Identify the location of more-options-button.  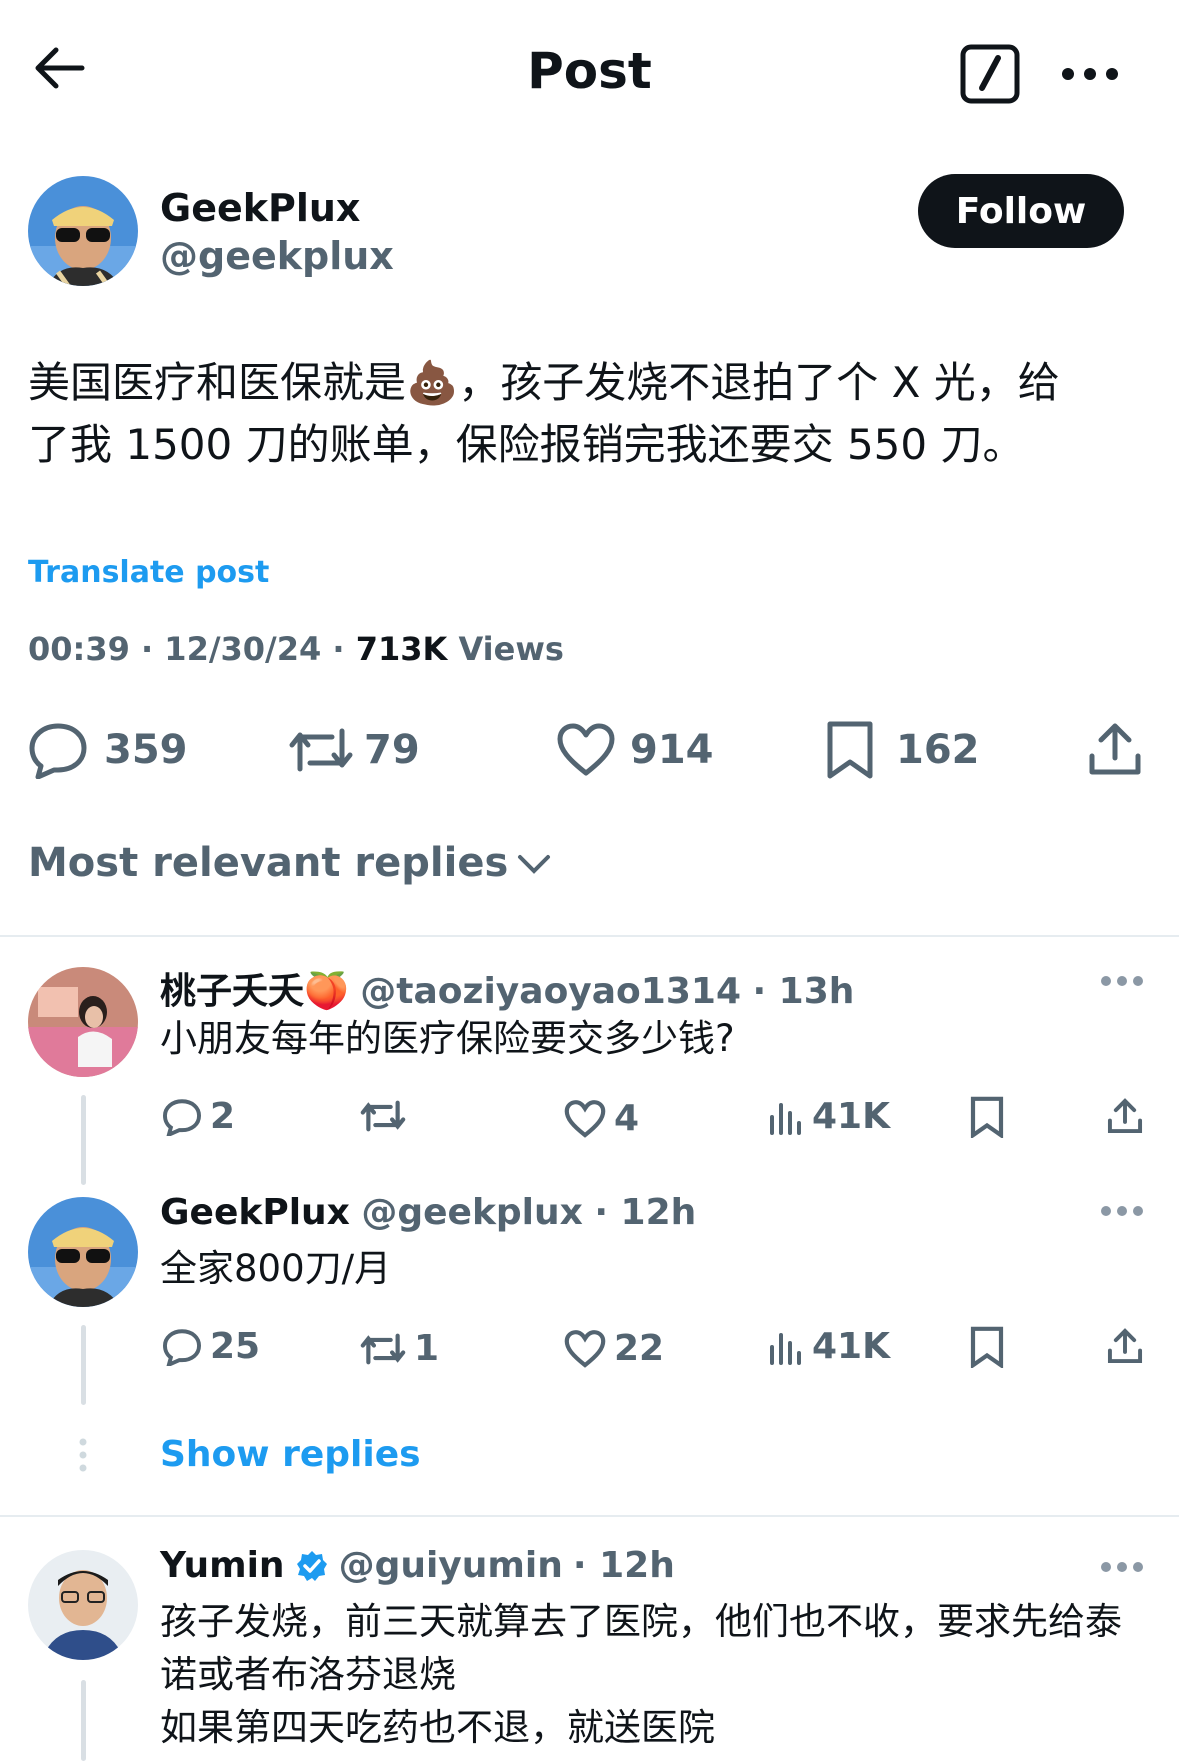
(1090, 74).